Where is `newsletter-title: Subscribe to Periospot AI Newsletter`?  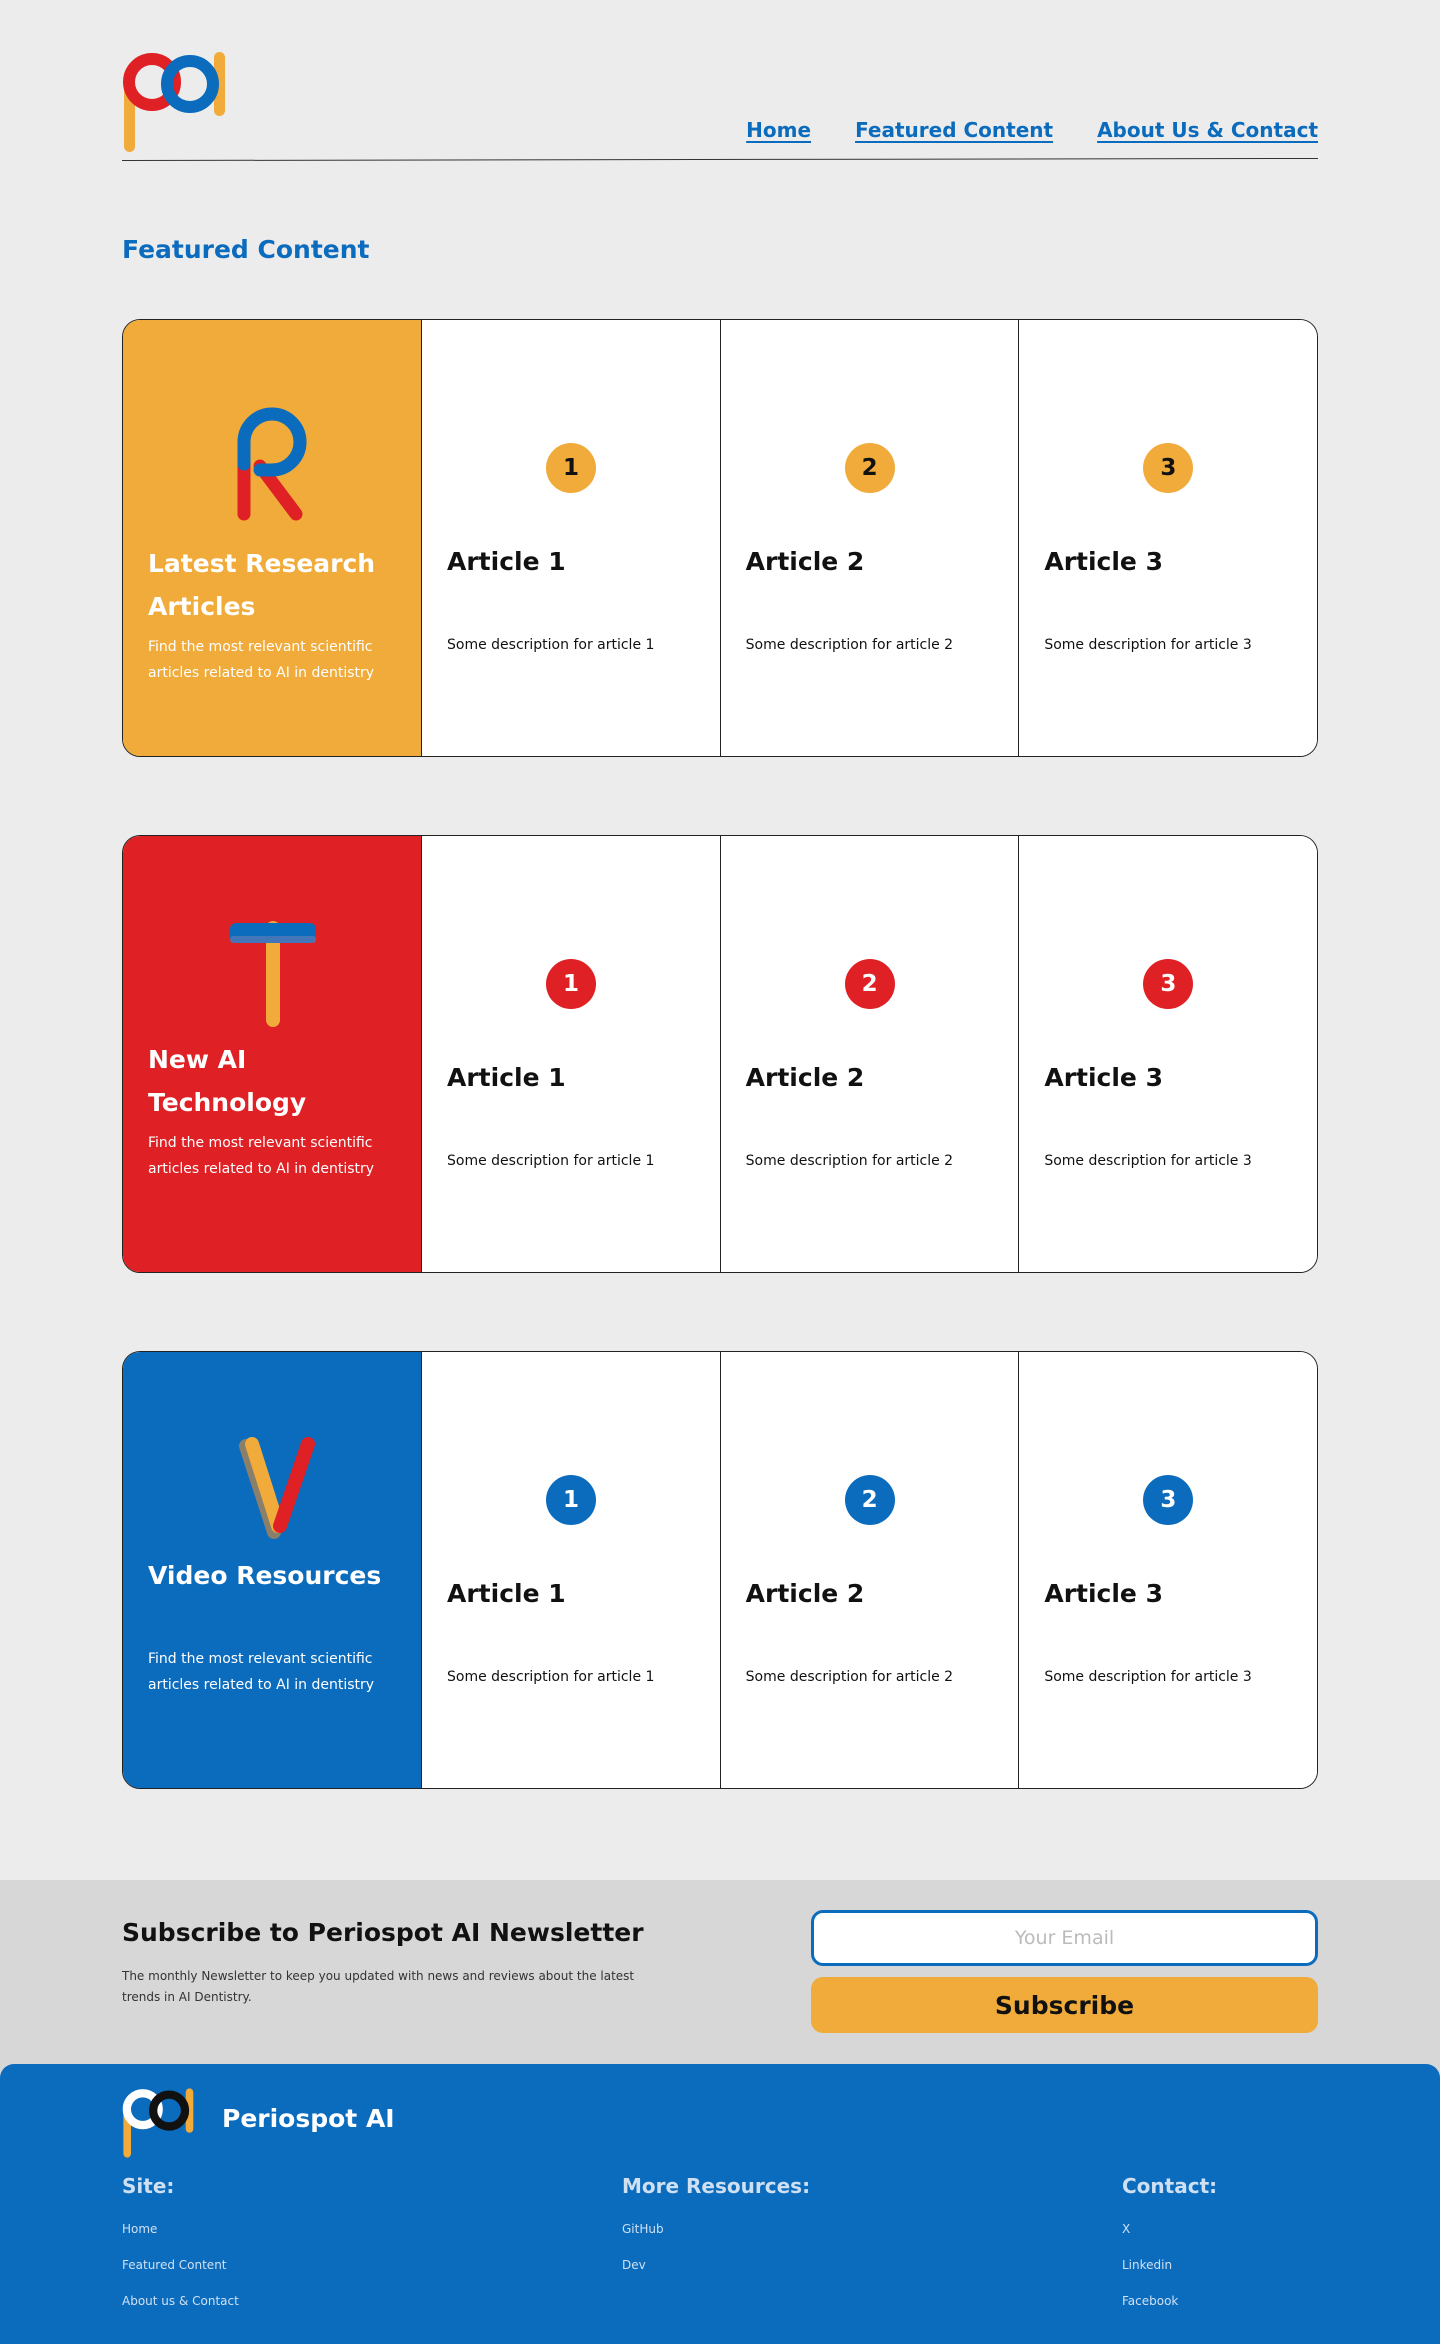
newsletter-title: Subscribe to Periospot AI Newsletter is located at coordinates (383, 1932).